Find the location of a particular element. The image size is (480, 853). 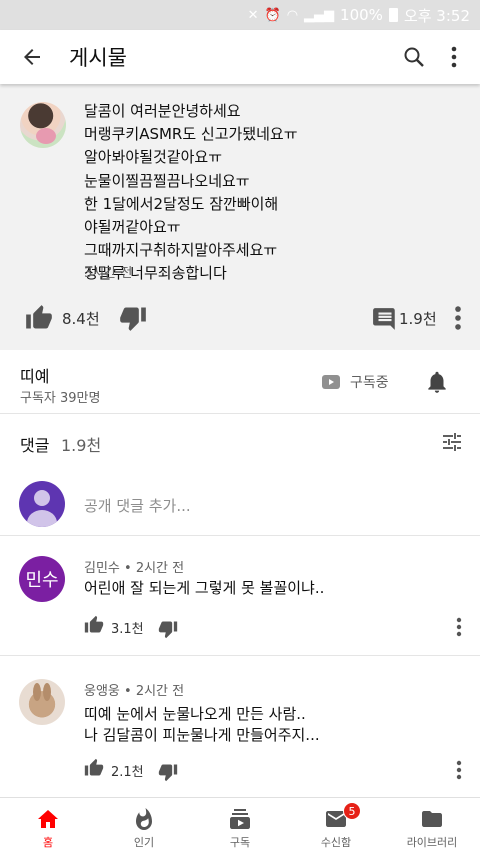

channel-avatar is located at coordinates (43, 125).